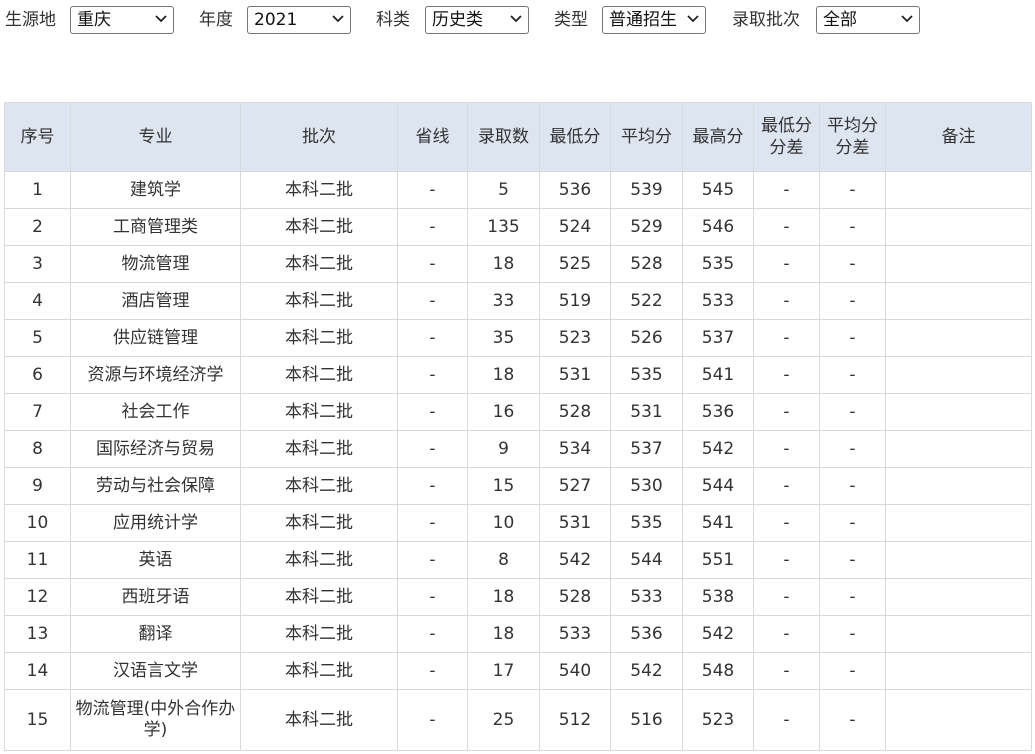  What do you see at coordinates (457, 20) in the screenshot?
I see `subject-select-value: 历史类` at bounding box center [457, 20].